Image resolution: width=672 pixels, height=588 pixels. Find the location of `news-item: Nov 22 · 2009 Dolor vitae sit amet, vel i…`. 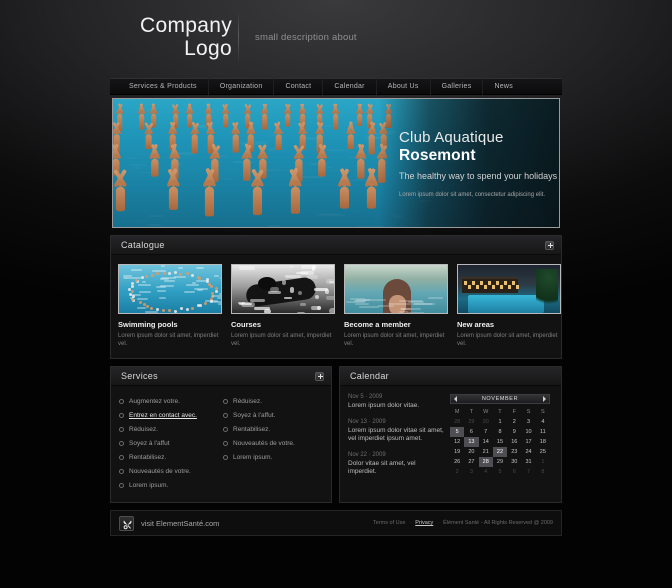

news-item: Nov 22 · 2009 Dolor vitae sit amet, vel i… is located at coordinates (396, 464).